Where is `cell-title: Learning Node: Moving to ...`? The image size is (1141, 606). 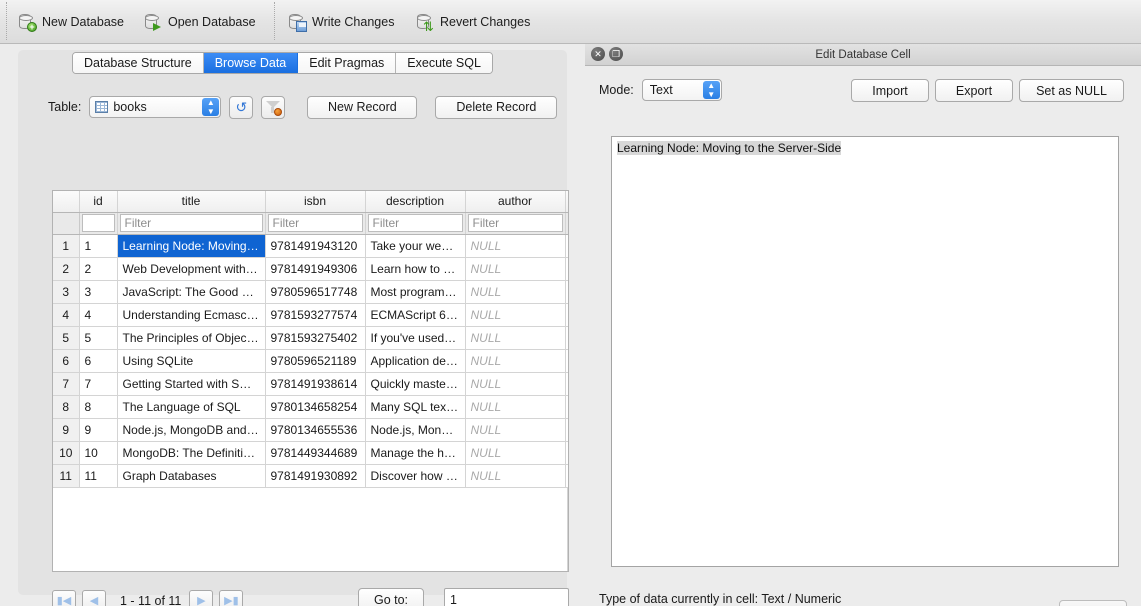
cell-title: Learning Node: Moving to ... is located at coordinates (191, 246).